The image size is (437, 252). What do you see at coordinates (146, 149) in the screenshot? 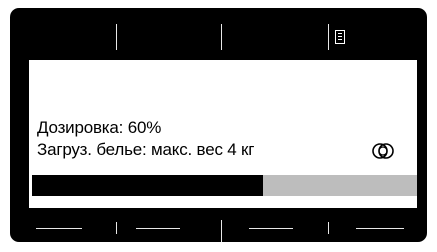
I see `load-text: Загруз. белье: макс. вес 4 кг` at bounding box center [146, 149].